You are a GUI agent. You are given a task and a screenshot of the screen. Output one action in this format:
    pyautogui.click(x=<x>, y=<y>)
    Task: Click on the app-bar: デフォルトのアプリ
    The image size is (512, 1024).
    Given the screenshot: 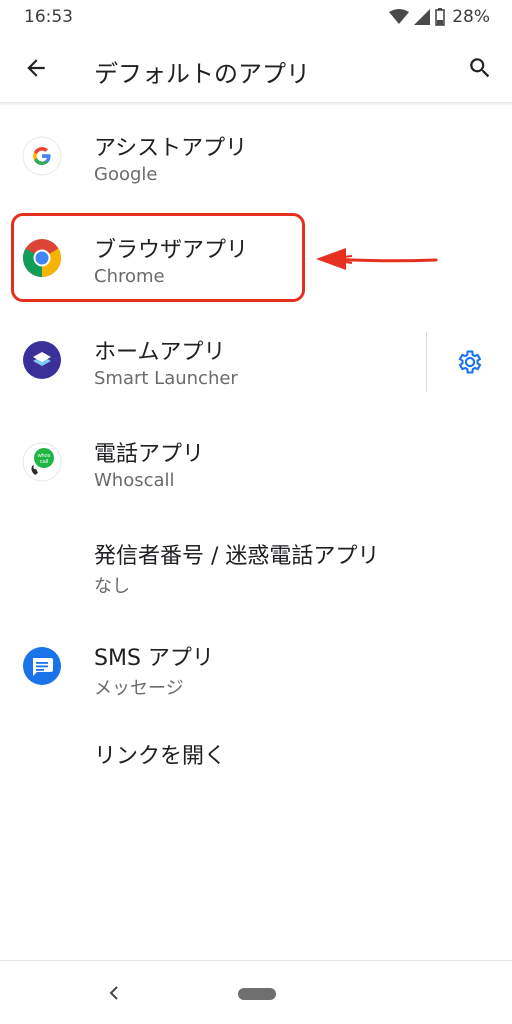 What is the action you would take?
    pyautogui.click(x=256, y=68)
    